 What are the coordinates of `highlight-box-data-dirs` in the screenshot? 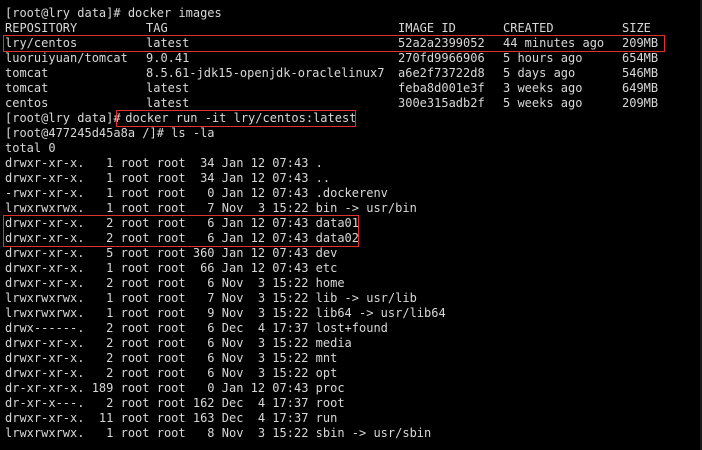 It's located at (181, 231).